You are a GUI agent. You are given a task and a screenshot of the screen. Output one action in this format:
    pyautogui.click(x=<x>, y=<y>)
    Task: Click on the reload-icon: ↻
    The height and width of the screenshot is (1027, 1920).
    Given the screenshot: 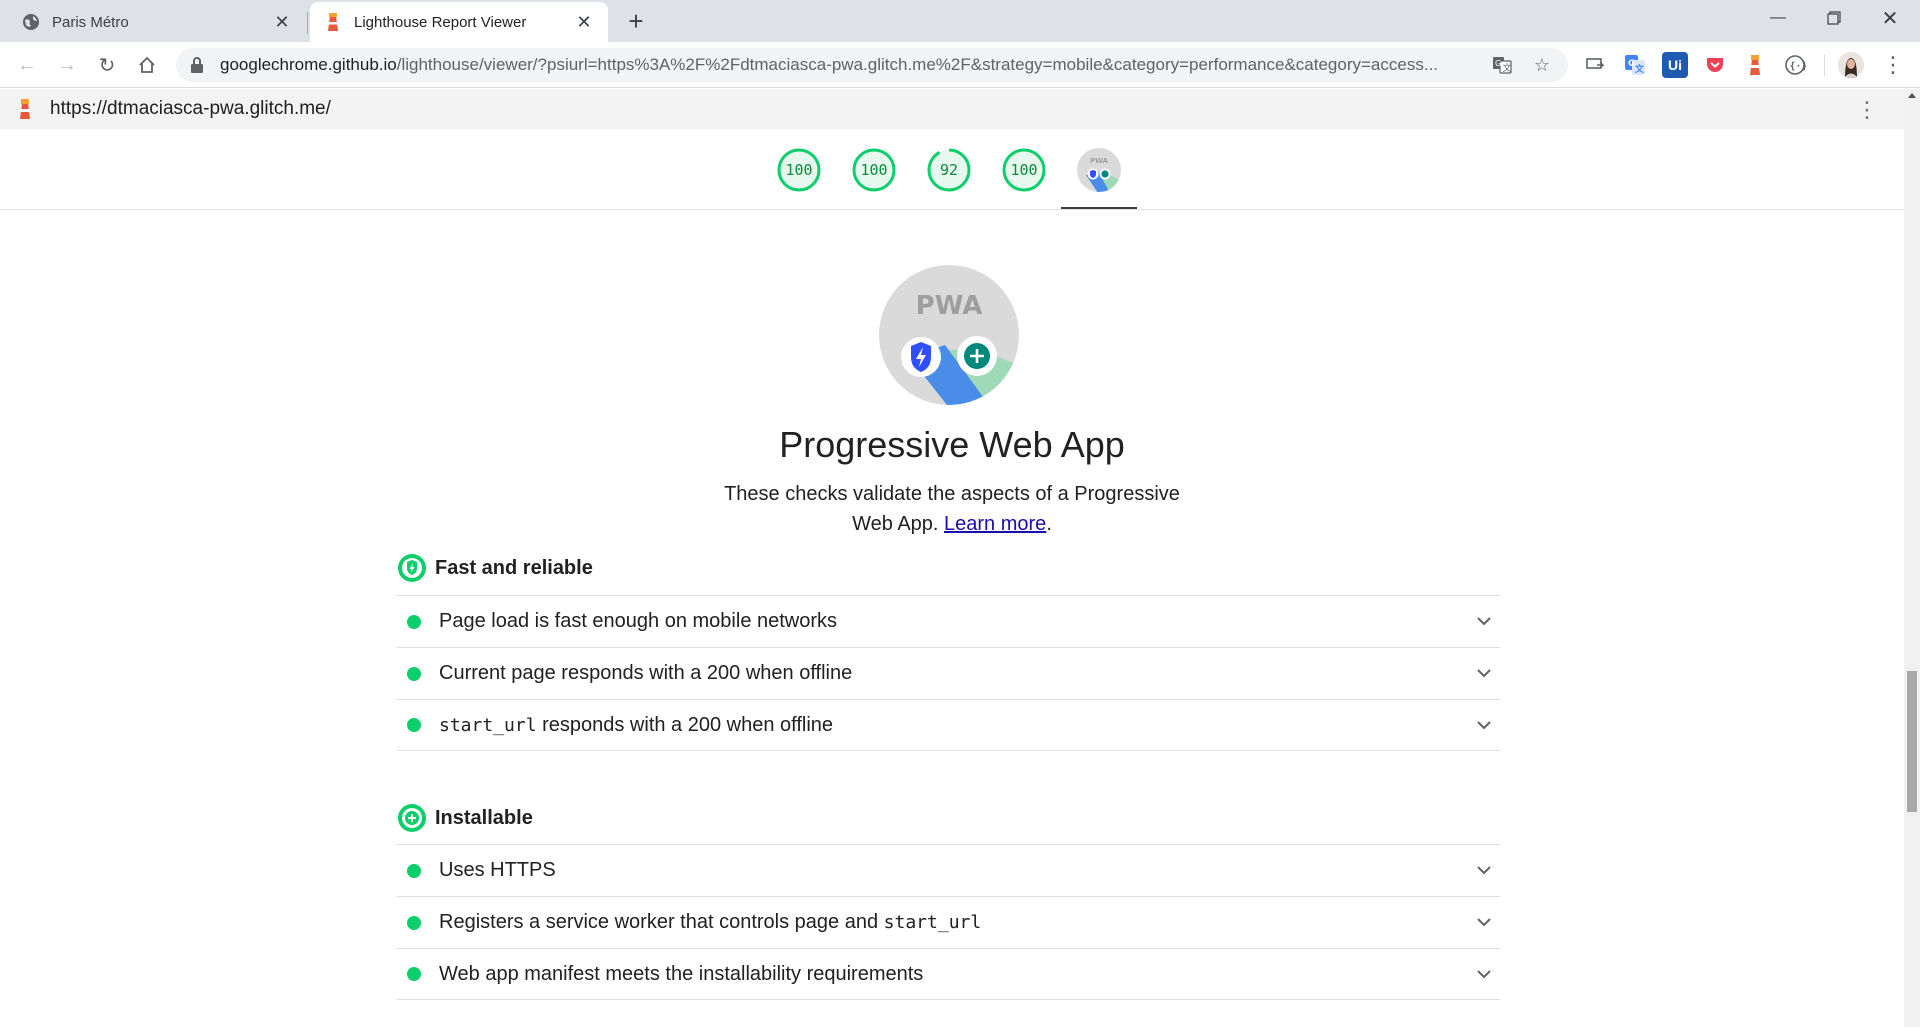 What is the action you would take?
    pyautogui.click(x=107, y=65)
    